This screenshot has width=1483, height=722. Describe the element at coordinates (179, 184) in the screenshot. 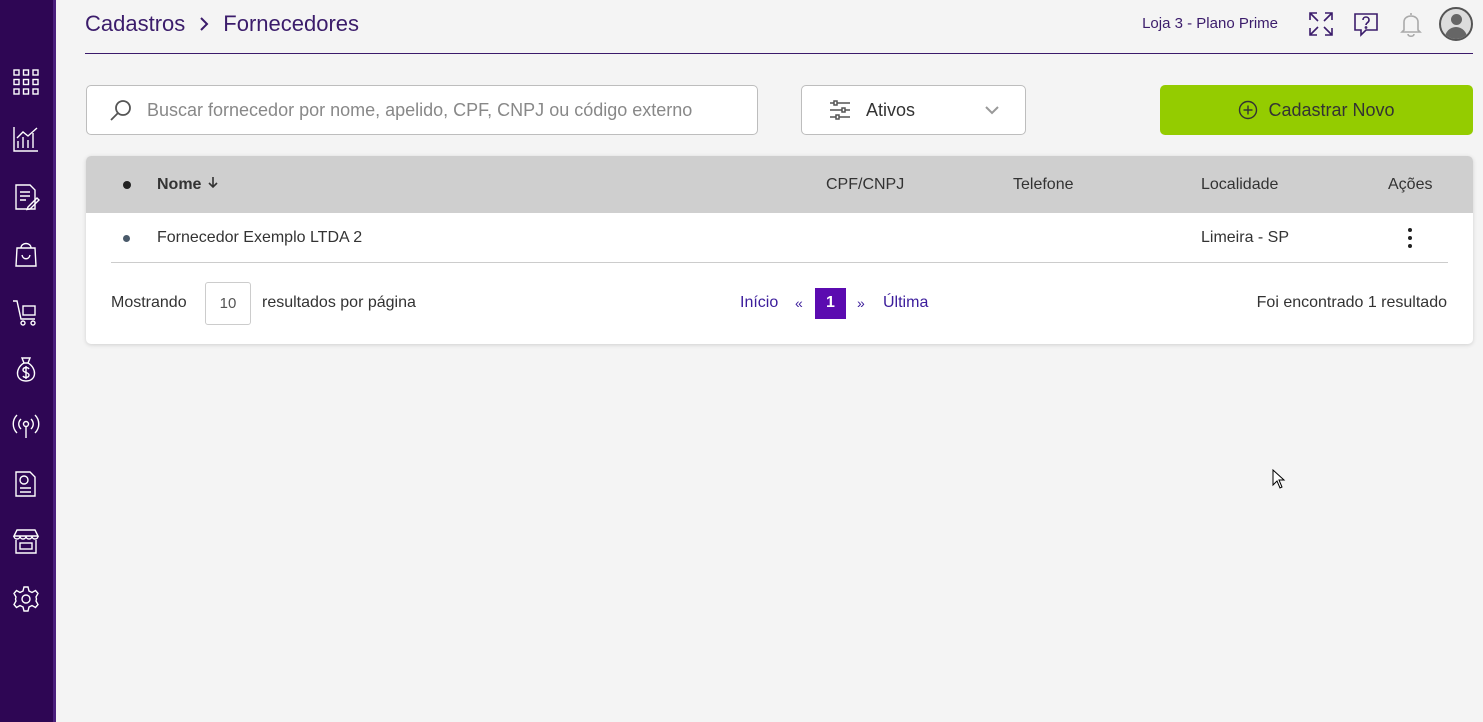

I see `name-column-label: Nome` at that location.